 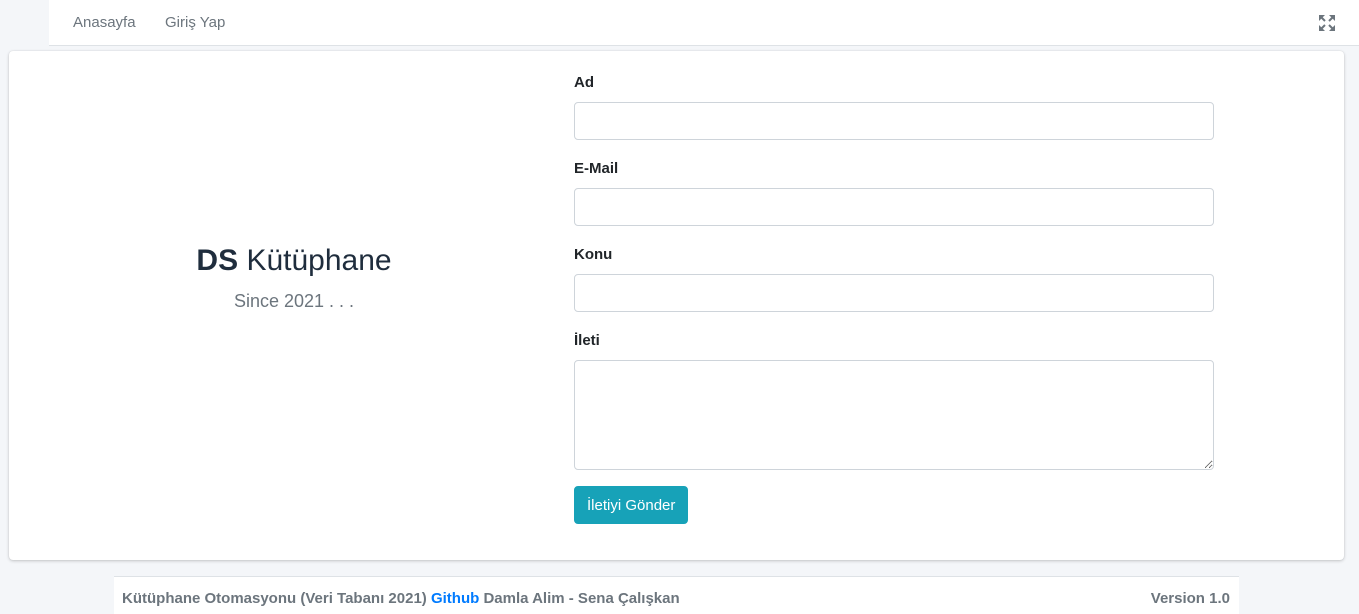 I want to click on nav-link-home: Anasayfa, so click(x=104, y=23).